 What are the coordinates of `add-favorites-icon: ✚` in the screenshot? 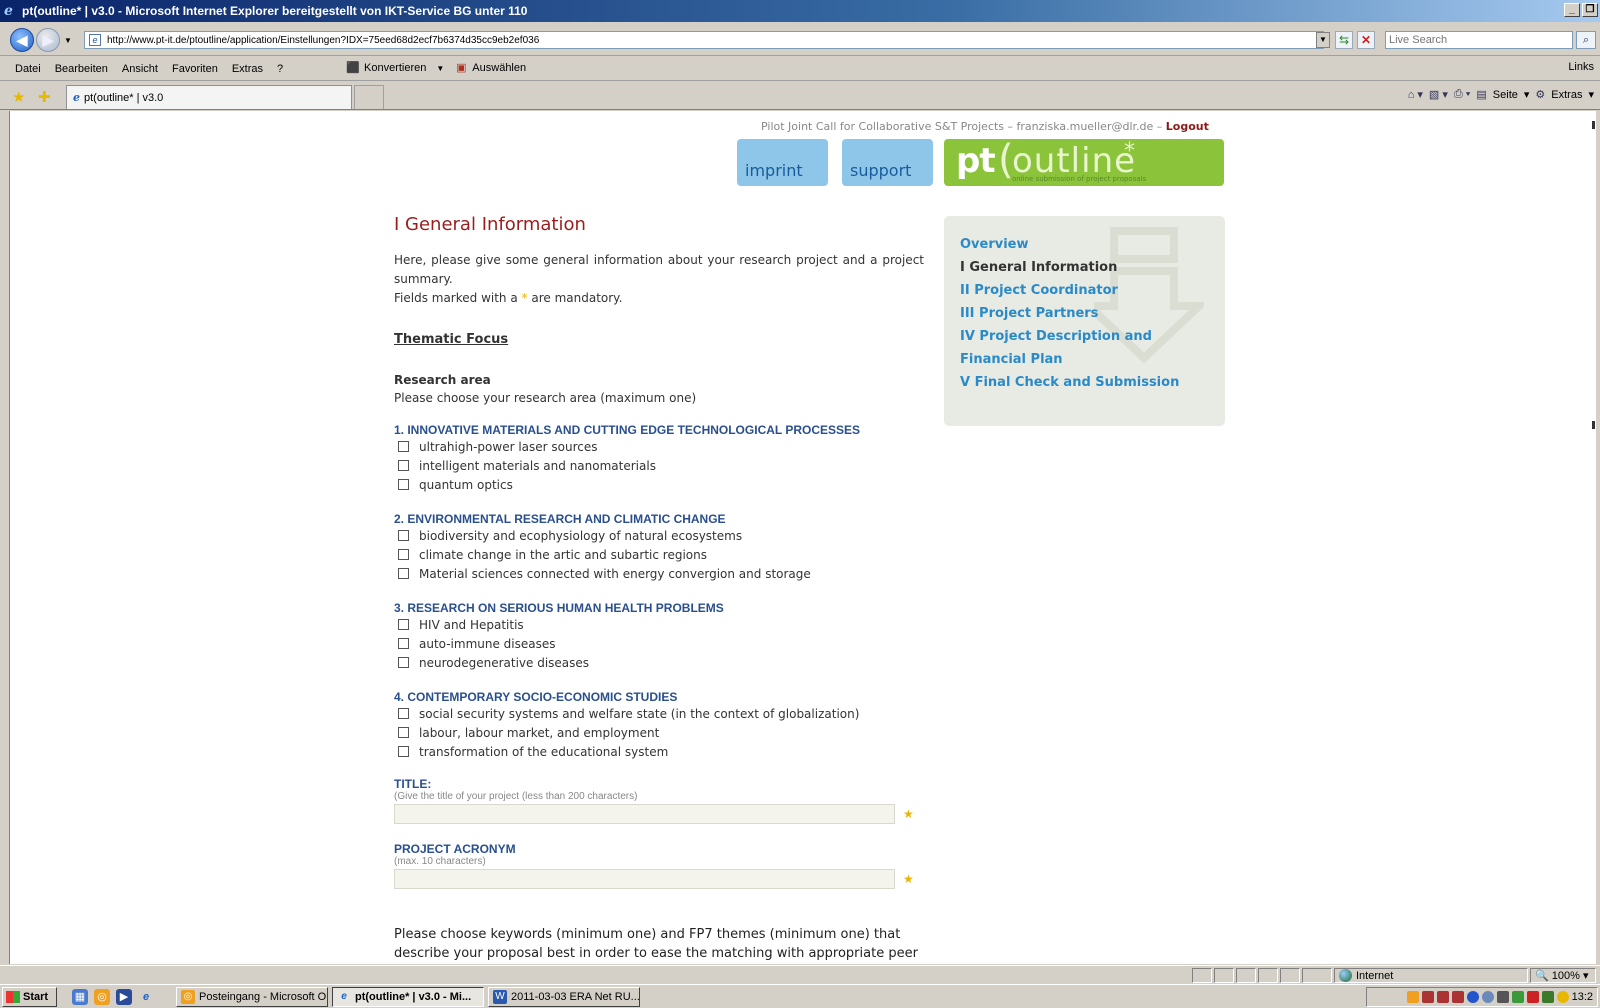 It's located at (44, 97).